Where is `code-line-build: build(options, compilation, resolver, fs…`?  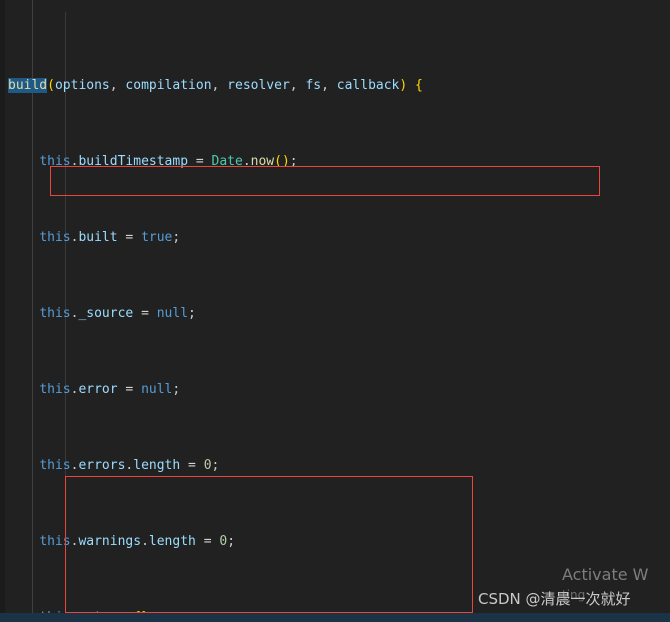 code-line-build: build(options, compilation, resolver, fs… is located at coordinates (335, 85).